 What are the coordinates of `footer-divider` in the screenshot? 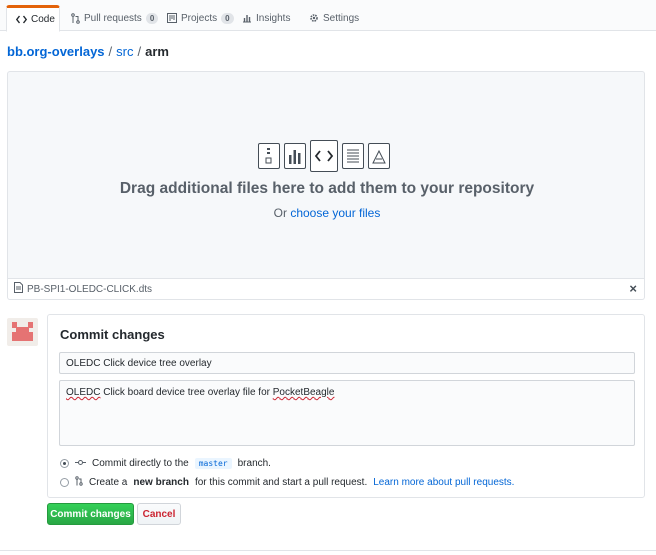 It's located at (328, 550).